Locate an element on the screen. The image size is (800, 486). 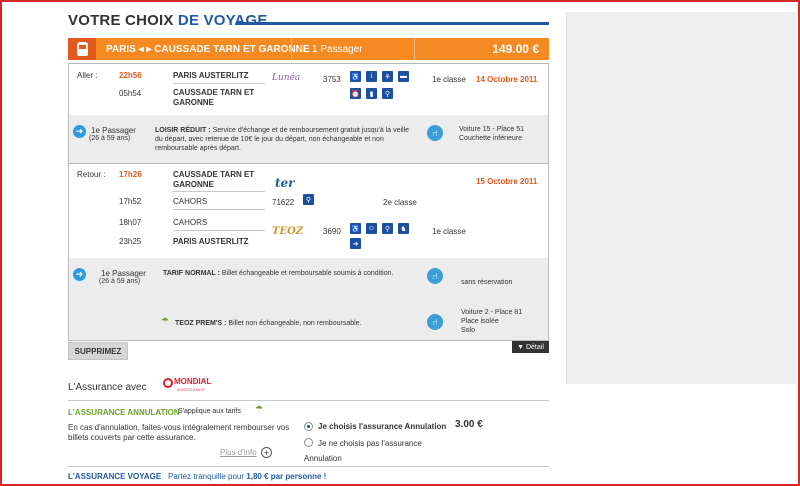
baby-icon: ☺ is located at coordinates (371, 228).